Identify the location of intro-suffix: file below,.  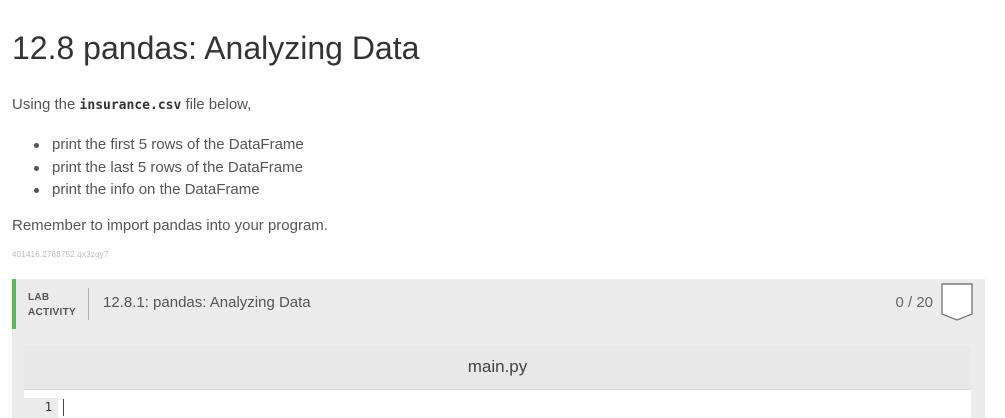
(216, 104).